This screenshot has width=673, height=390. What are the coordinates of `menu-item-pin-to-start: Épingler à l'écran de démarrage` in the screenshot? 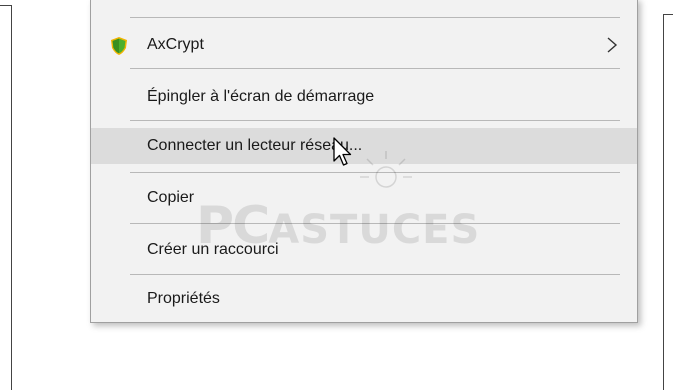 It's located at (364, 97).